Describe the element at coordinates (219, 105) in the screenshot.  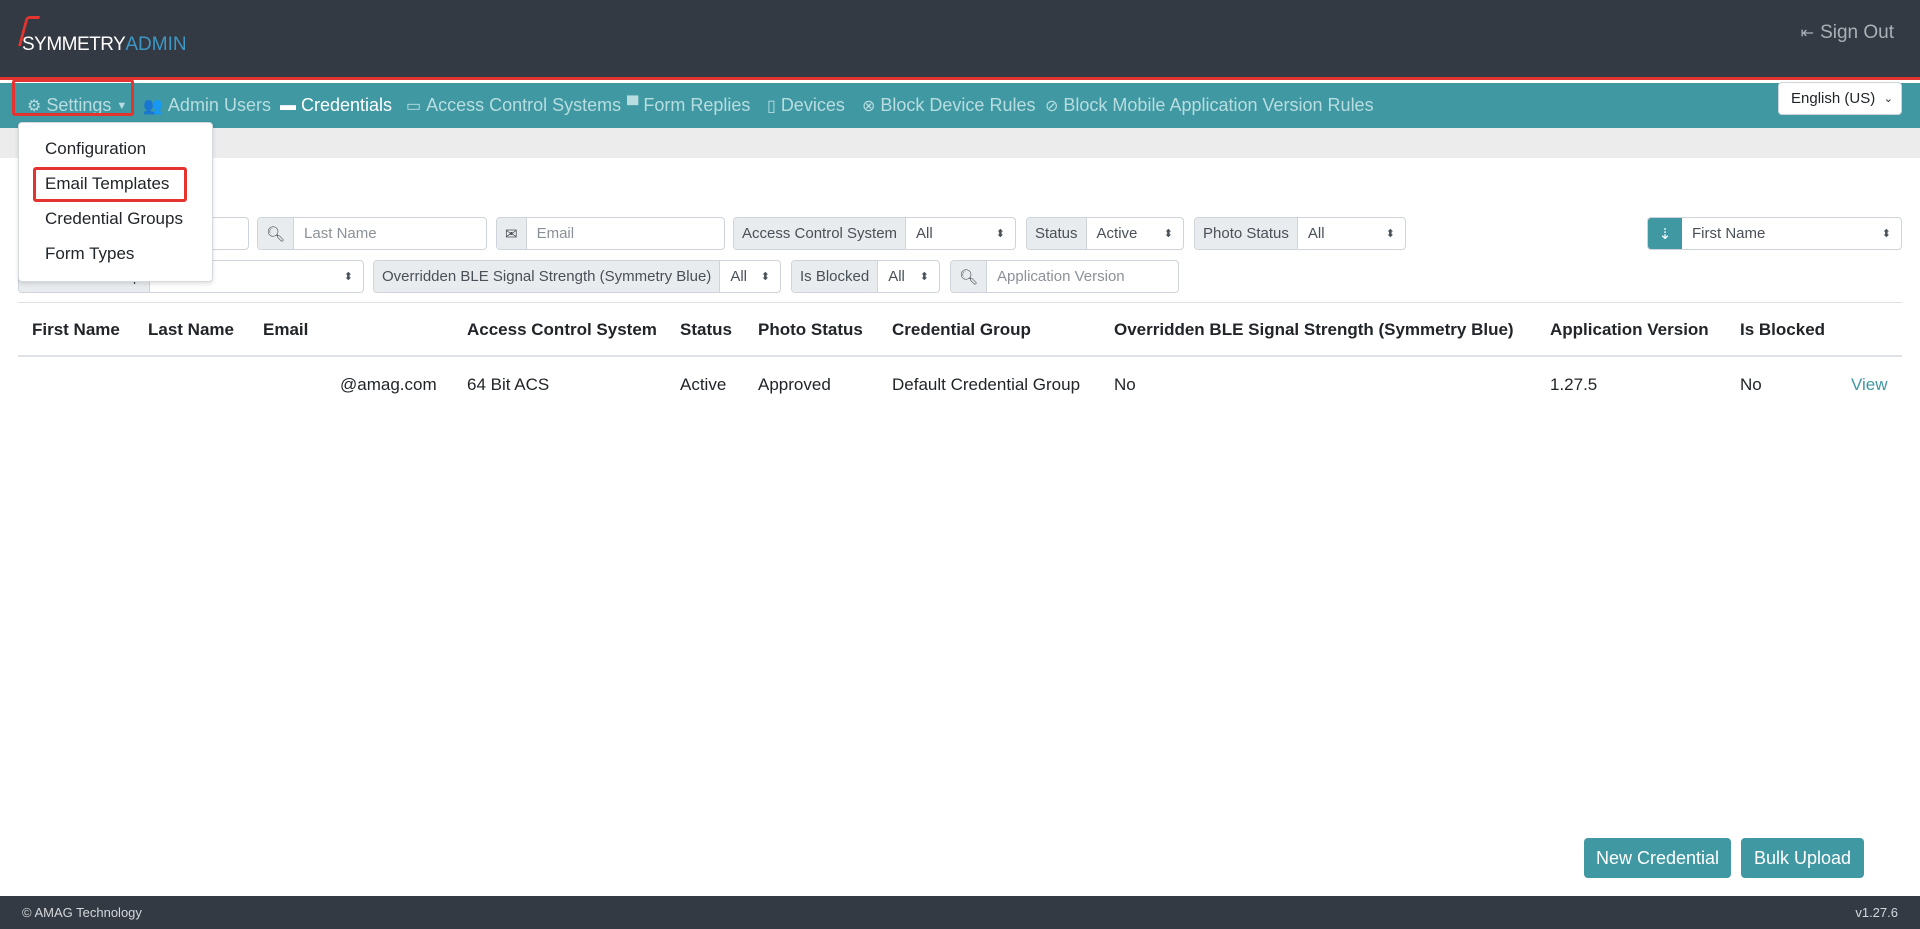
I see `nav-label: Admin Users` at that location.